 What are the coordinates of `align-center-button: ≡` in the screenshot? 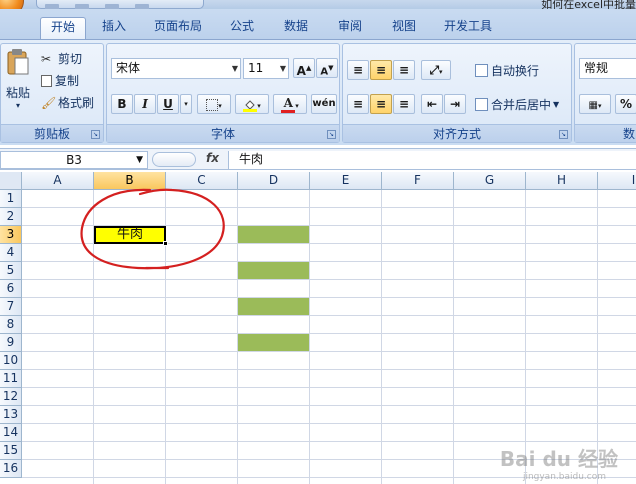 It's located at (381, 104).